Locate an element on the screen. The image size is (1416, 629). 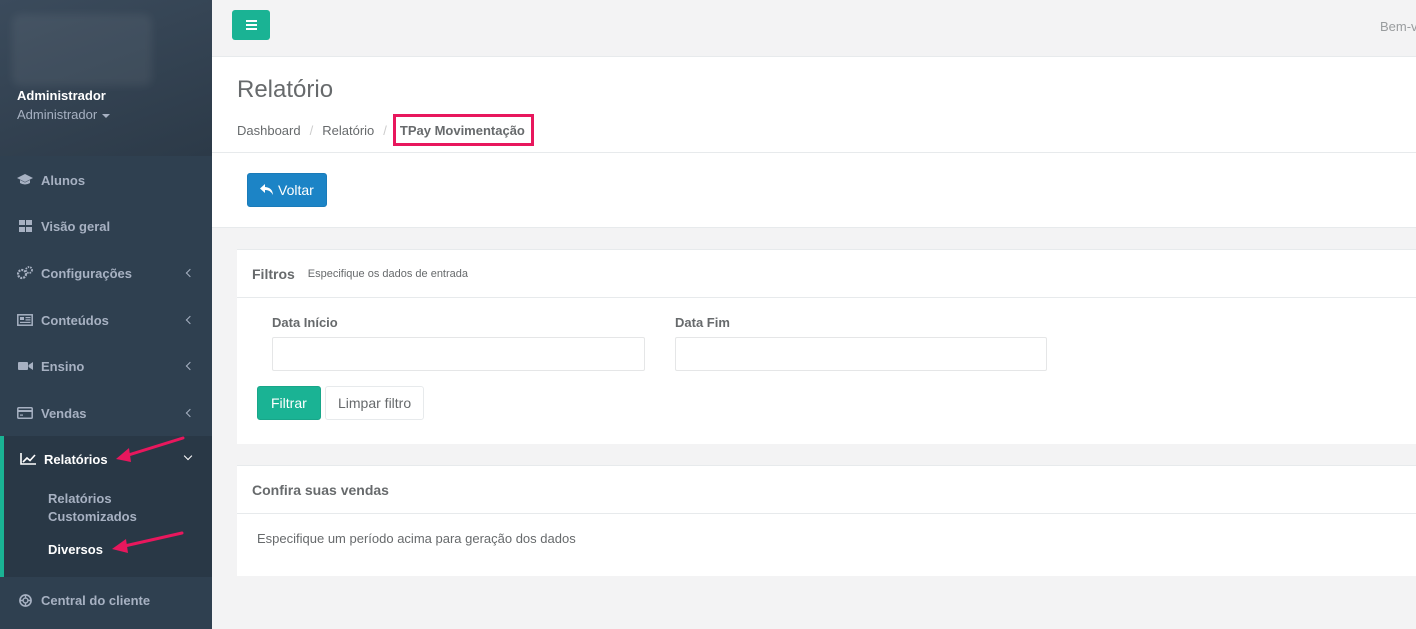
profile-header: Administrador Administrador is located at coordinates (106, 78).